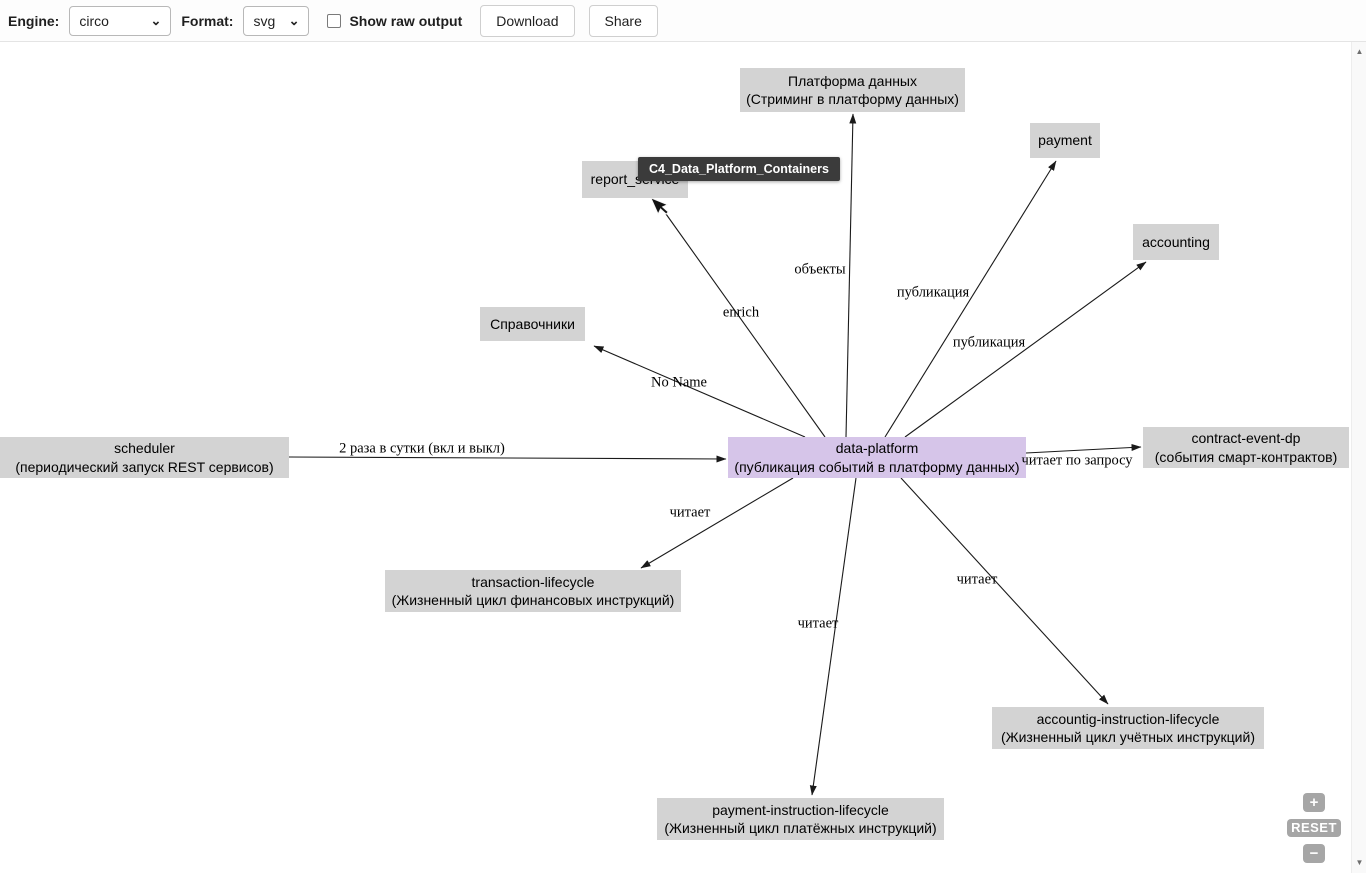 This screenshot has width=1366, height=873. Describe the element at coordinates (264, 20) in the screenshot. I see `format-select-value: svg` at that location.